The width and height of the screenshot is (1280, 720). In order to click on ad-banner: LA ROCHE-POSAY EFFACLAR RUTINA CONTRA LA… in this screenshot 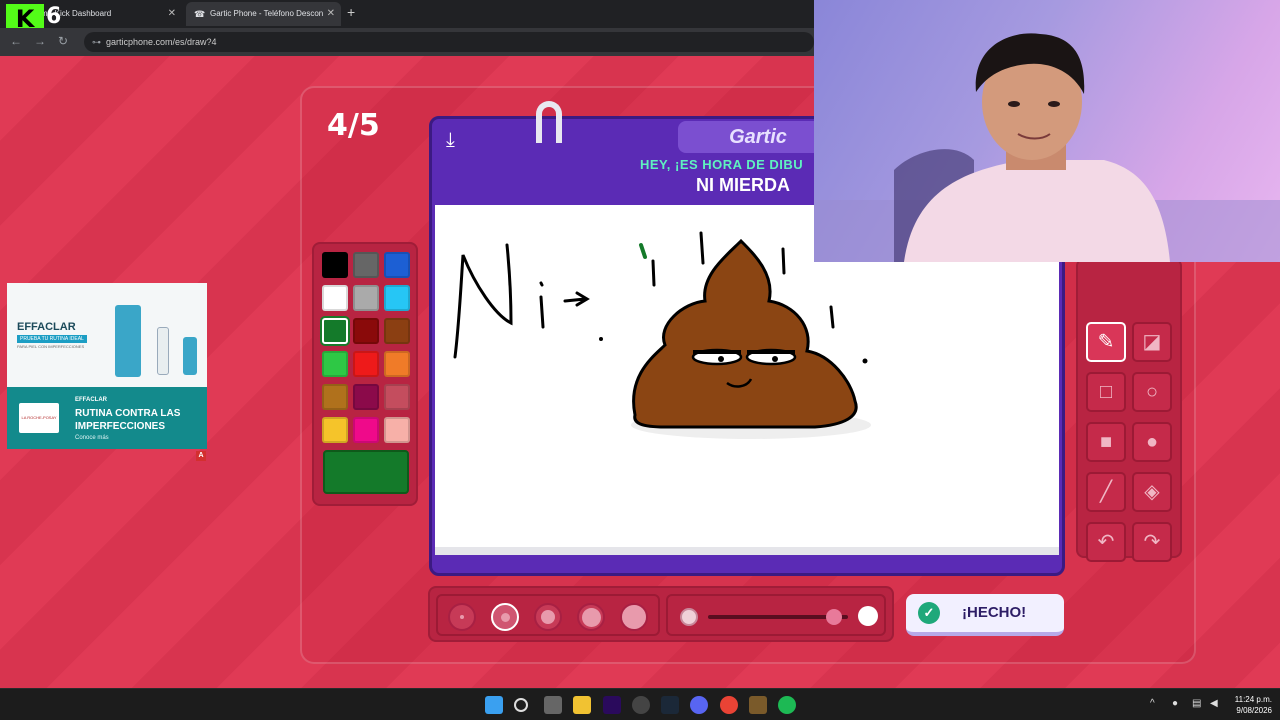, I will do `click(107, 418)`.